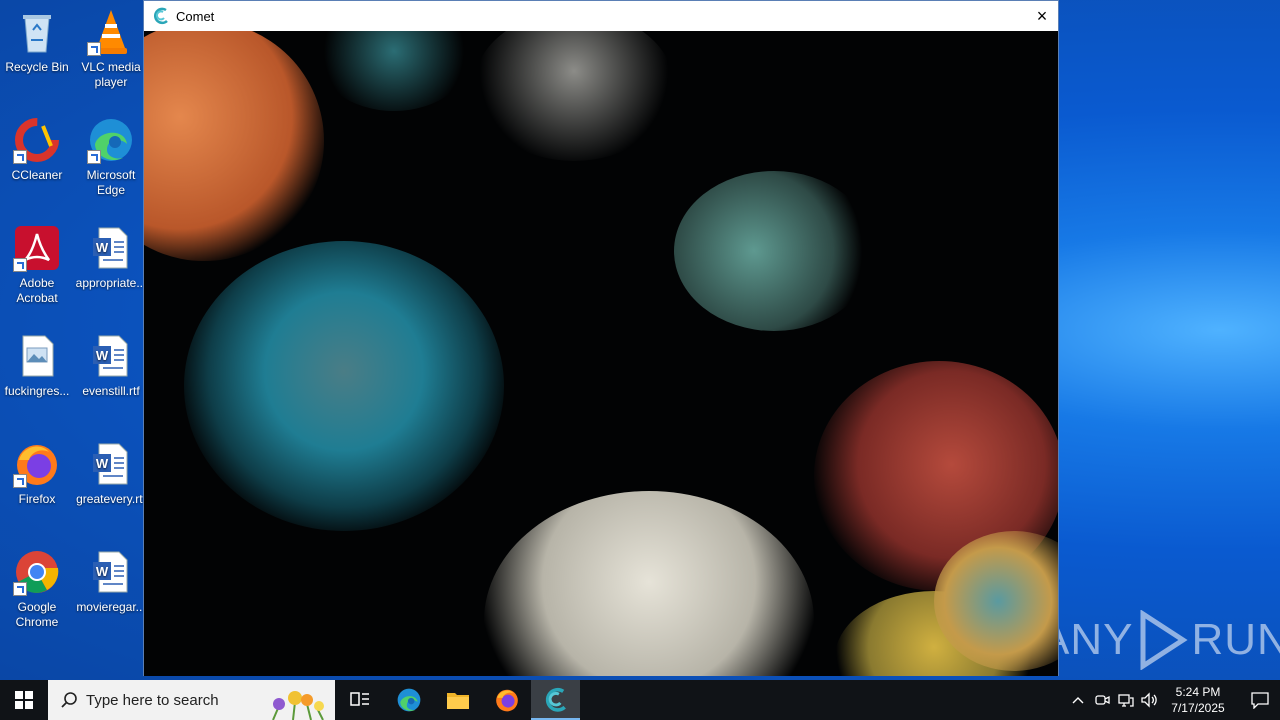  I want to click on meet-now-icon, so click(1102, 700).